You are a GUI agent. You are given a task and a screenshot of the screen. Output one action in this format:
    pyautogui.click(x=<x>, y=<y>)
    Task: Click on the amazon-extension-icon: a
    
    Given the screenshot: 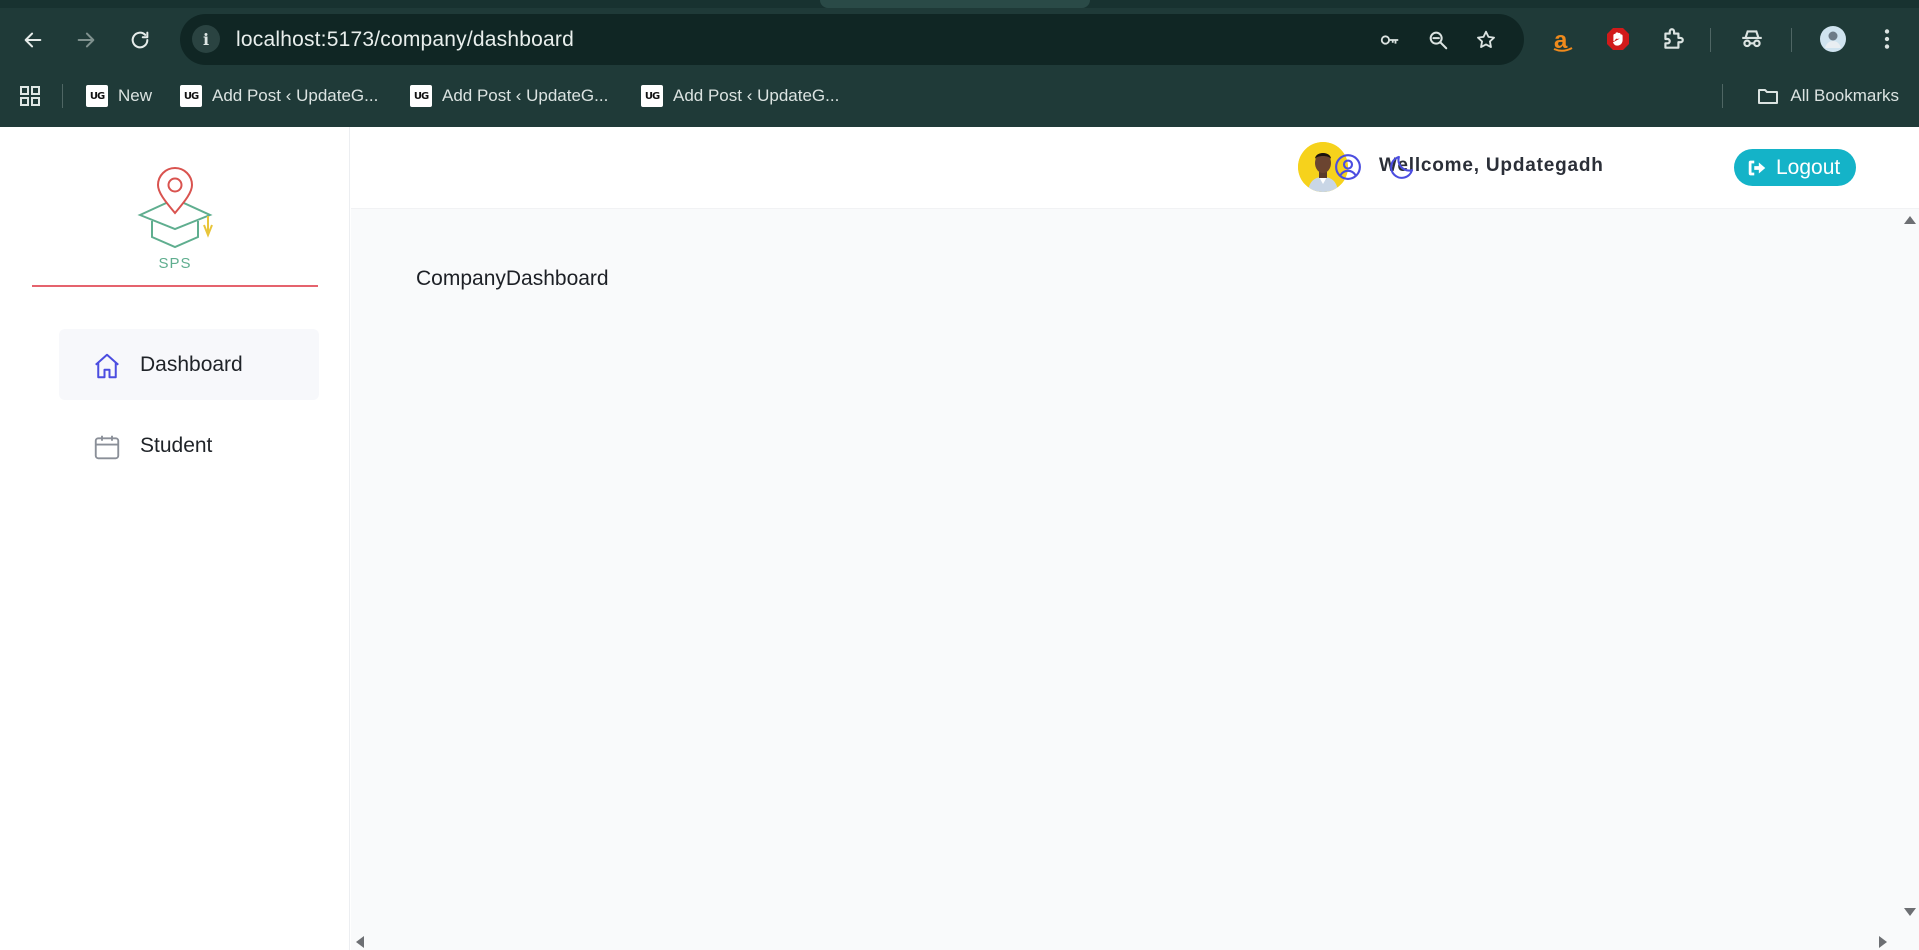 What is the action you would take?
    pyautogui.click(x=1563, y=39)
    